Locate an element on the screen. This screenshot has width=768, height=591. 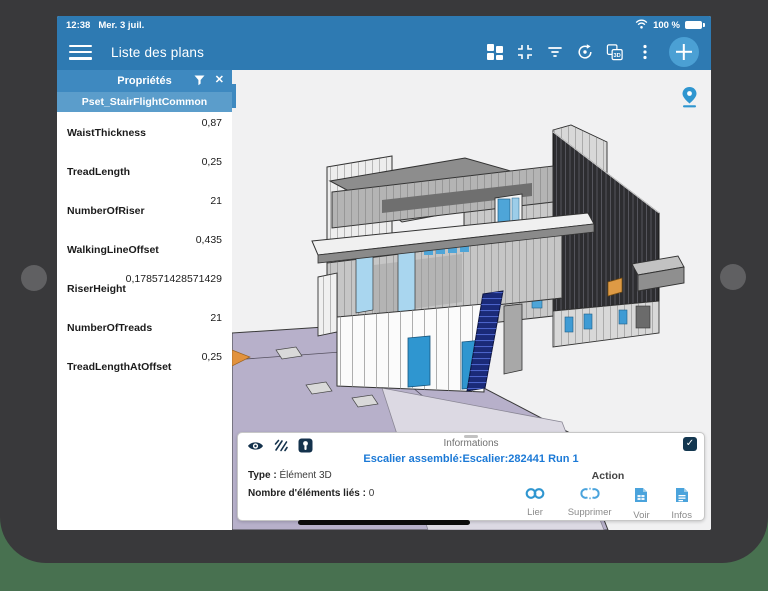
status-time: 12:38 is located at coordinates (78, 25).